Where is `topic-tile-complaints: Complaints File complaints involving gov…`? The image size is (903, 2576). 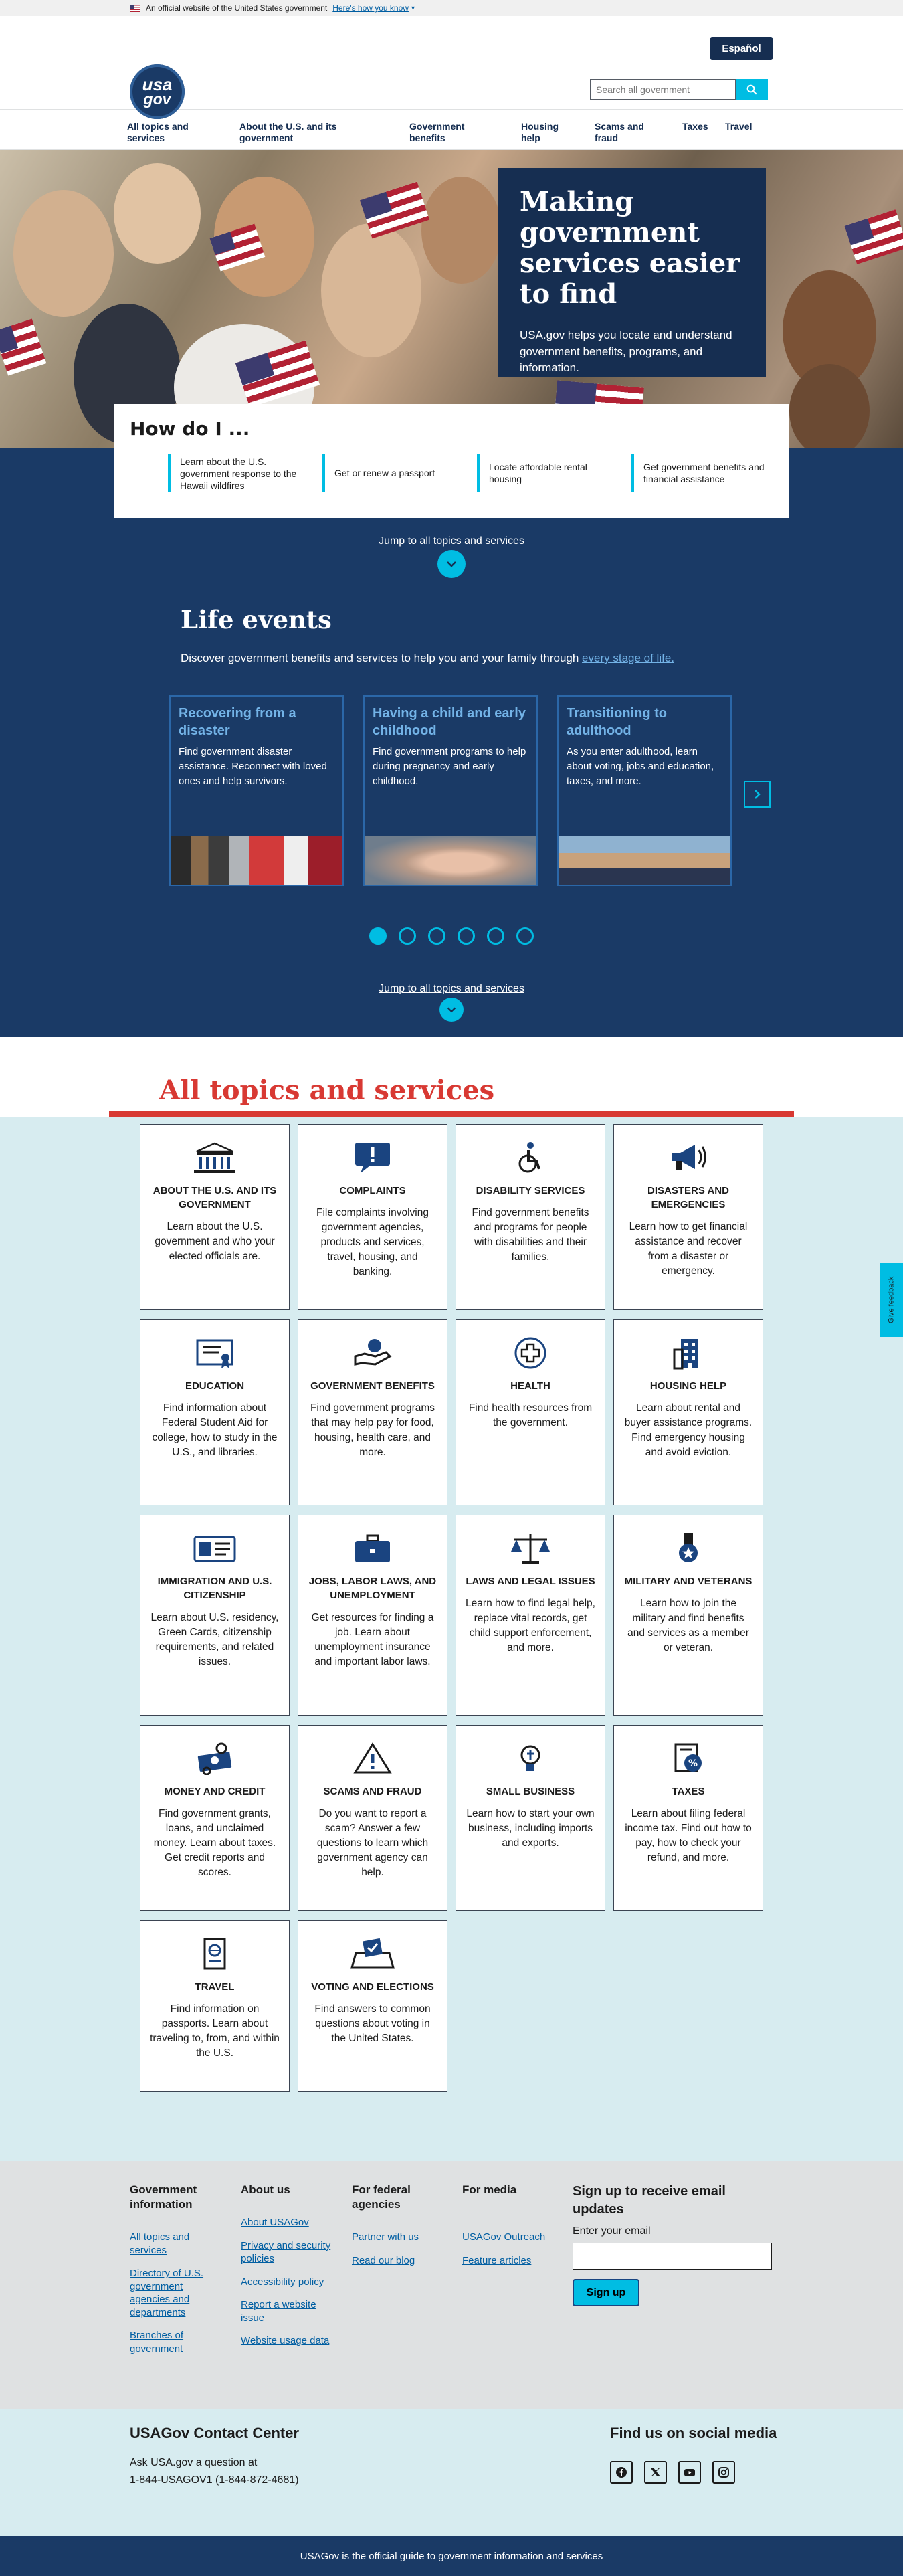
topic-tile-complaints: Complaints File complaints involving gov… is located at coordinates (372, 1217).